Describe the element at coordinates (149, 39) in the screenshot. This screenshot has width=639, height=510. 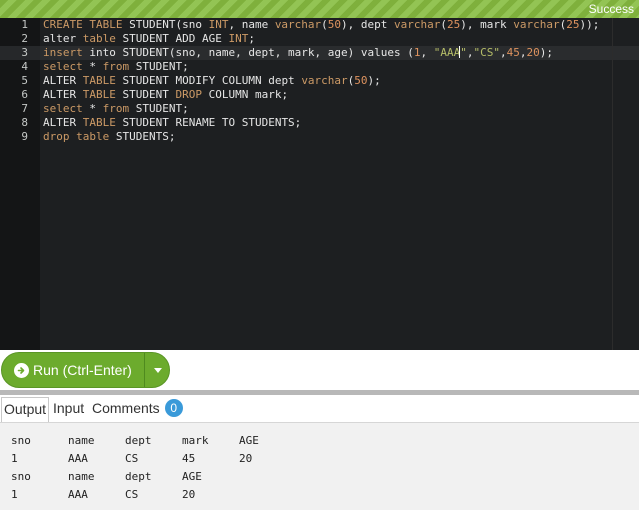
I see `code-line: alter table STUDENT ADD AGE INT;` at that location.